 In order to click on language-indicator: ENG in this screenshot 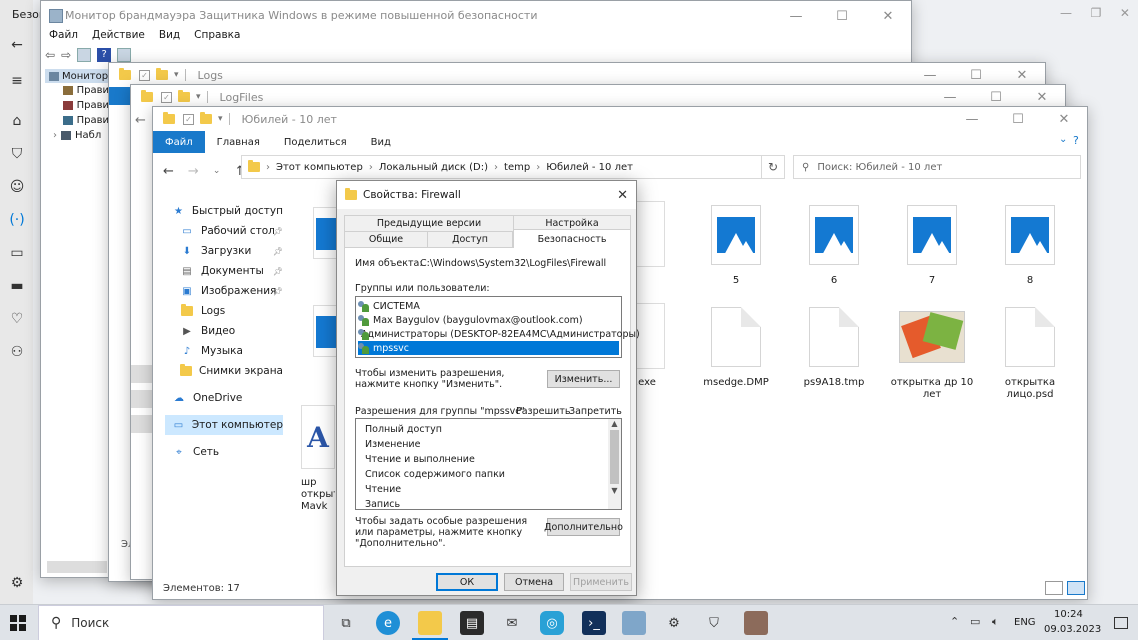, I will do `click(1025, 622)`.